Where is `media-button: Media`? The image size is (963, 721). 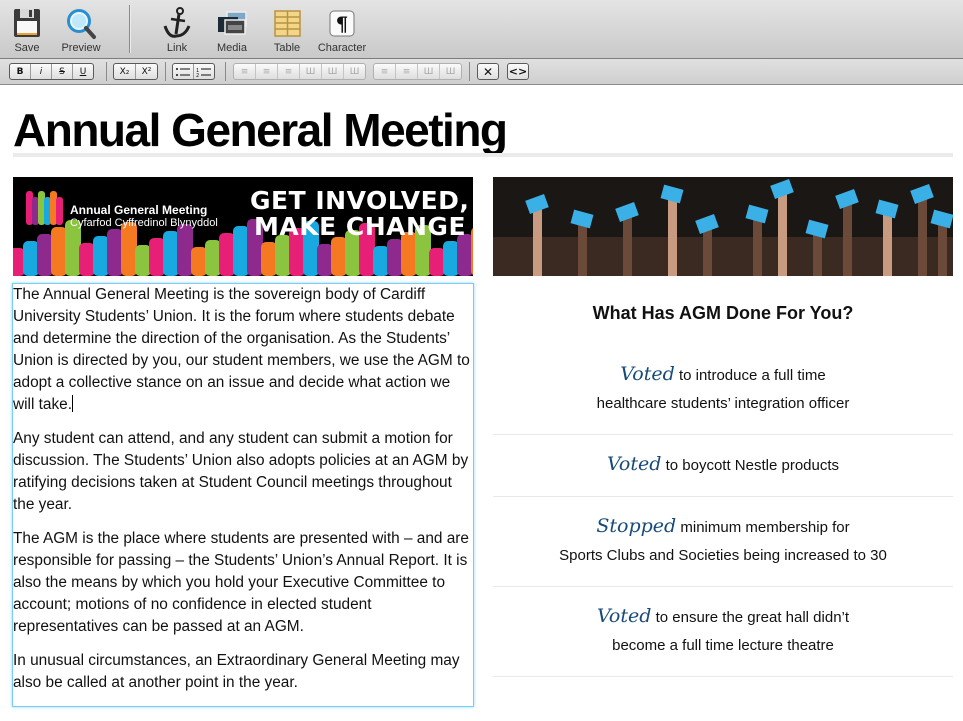 media-button: Media is located at coordinates (232, 30).